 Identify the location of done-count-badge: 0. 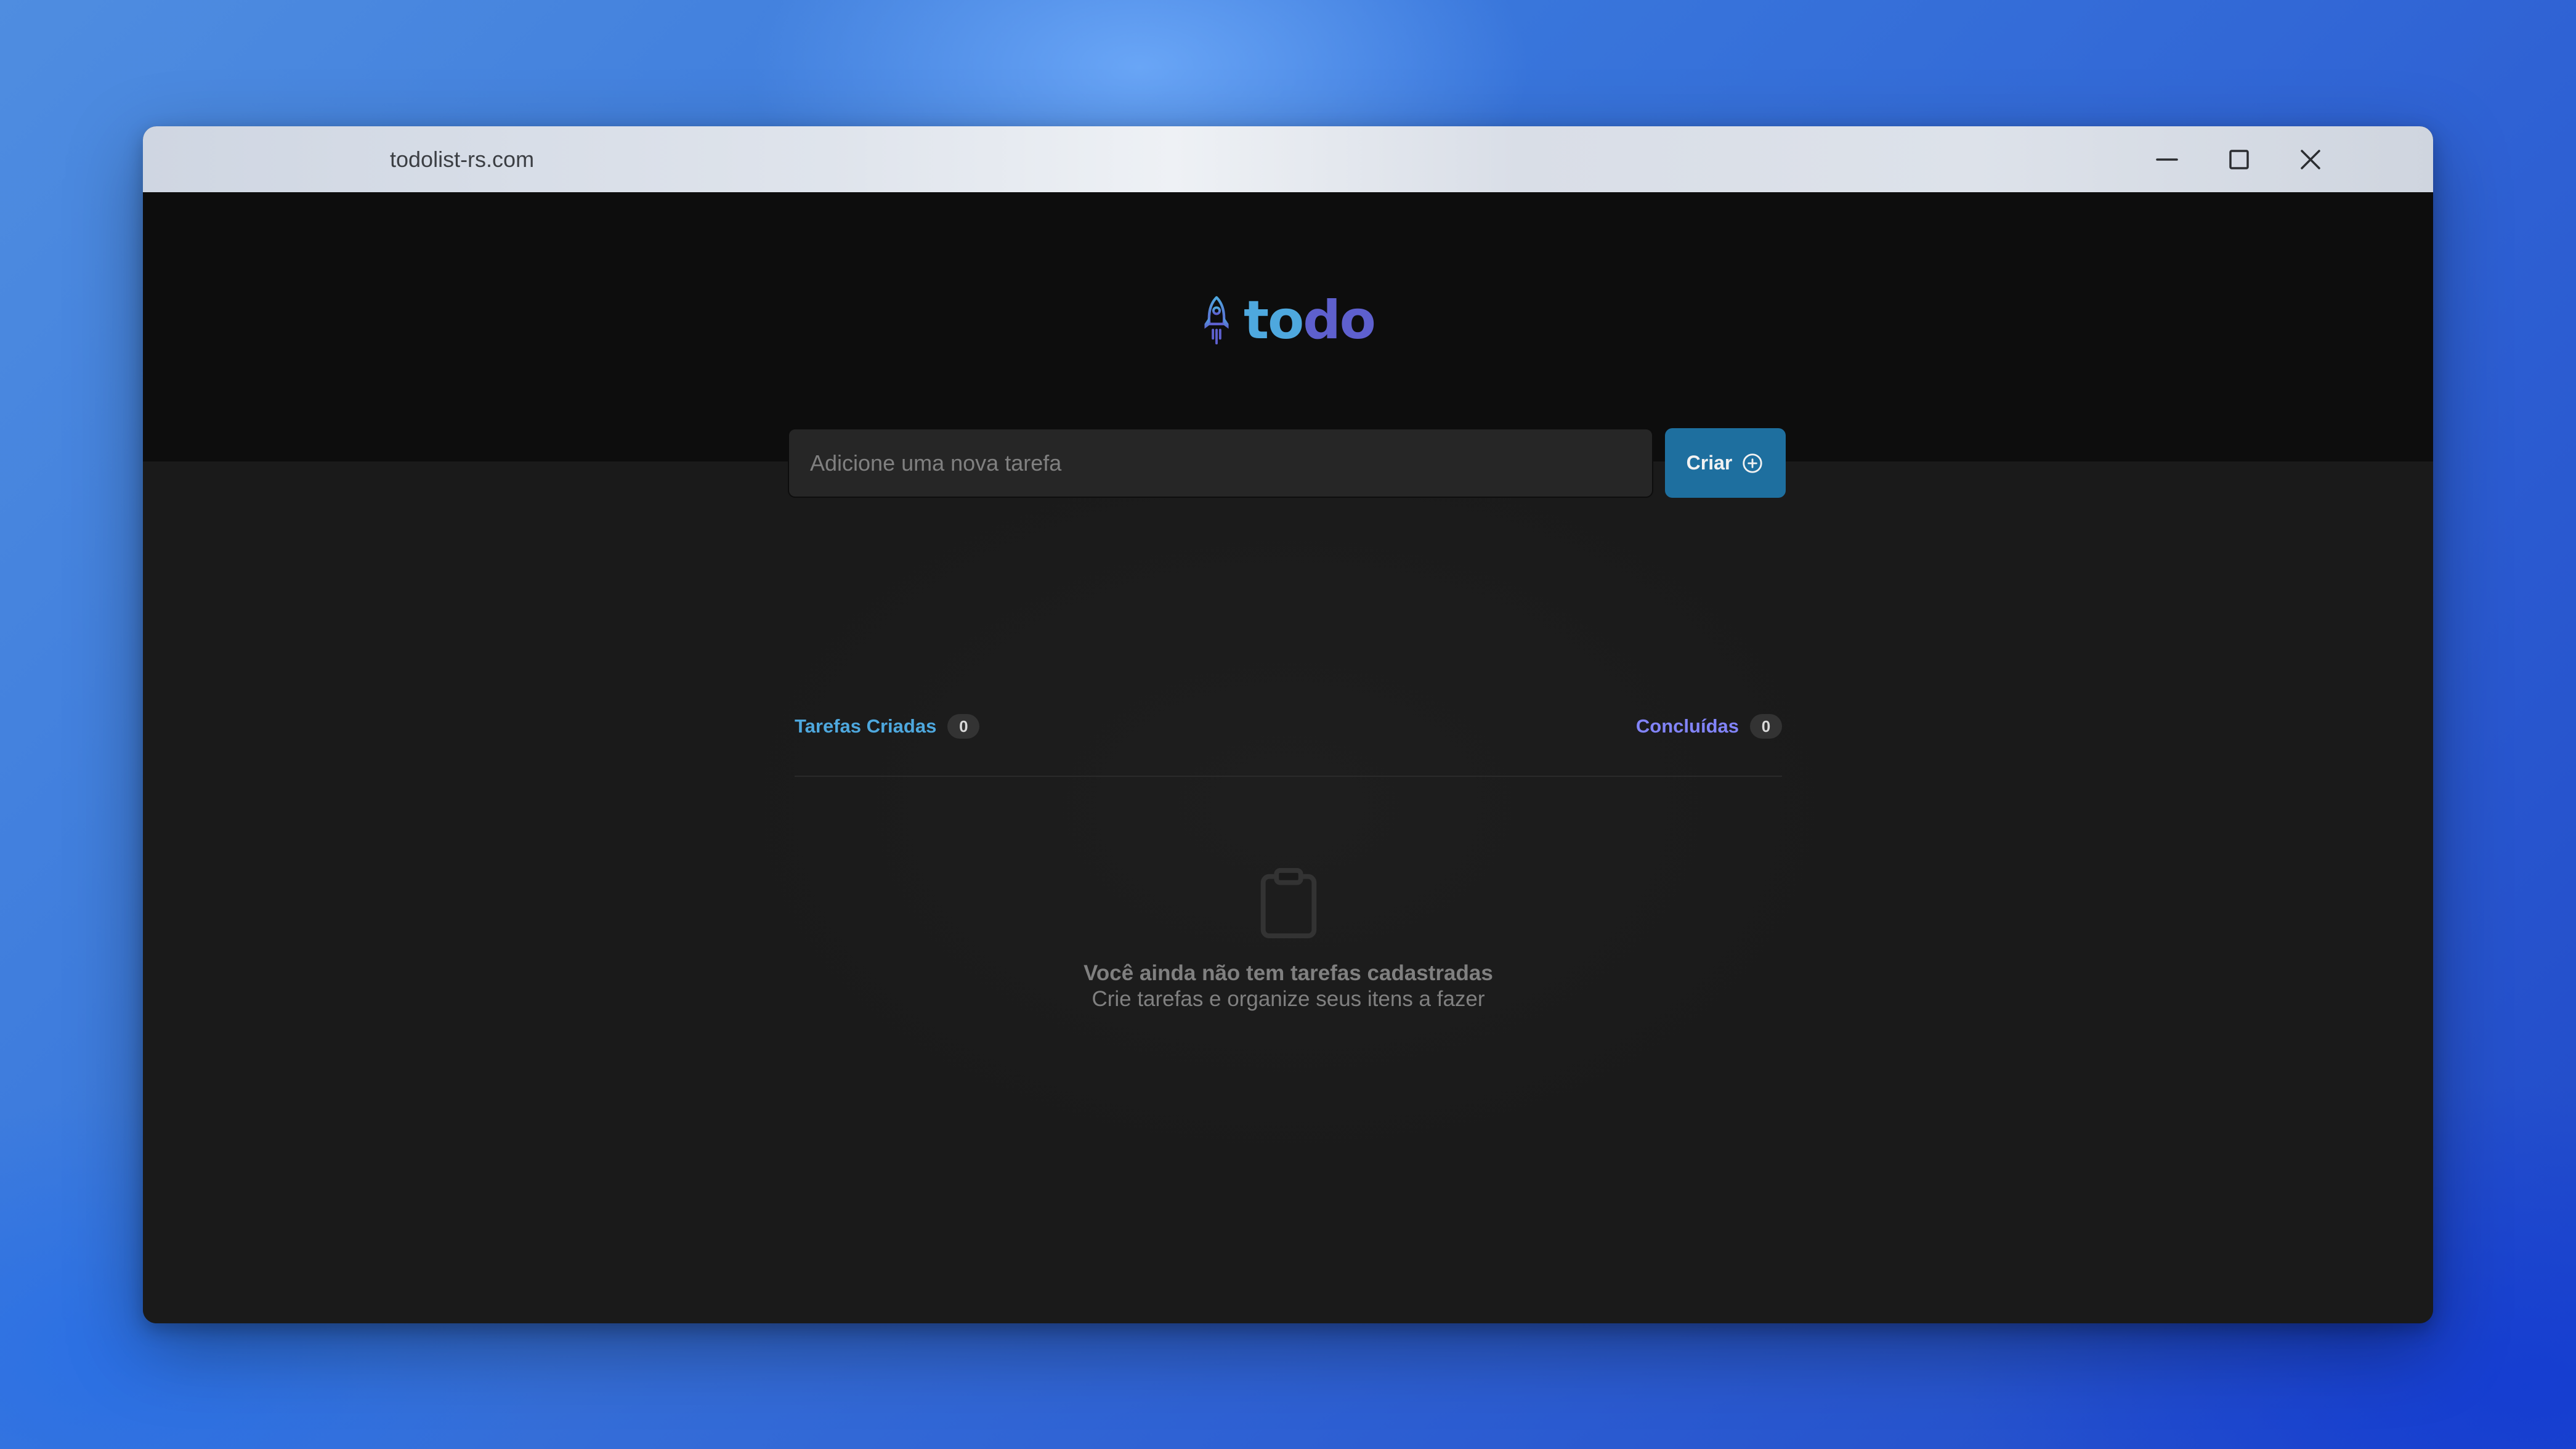
(1766, 727).